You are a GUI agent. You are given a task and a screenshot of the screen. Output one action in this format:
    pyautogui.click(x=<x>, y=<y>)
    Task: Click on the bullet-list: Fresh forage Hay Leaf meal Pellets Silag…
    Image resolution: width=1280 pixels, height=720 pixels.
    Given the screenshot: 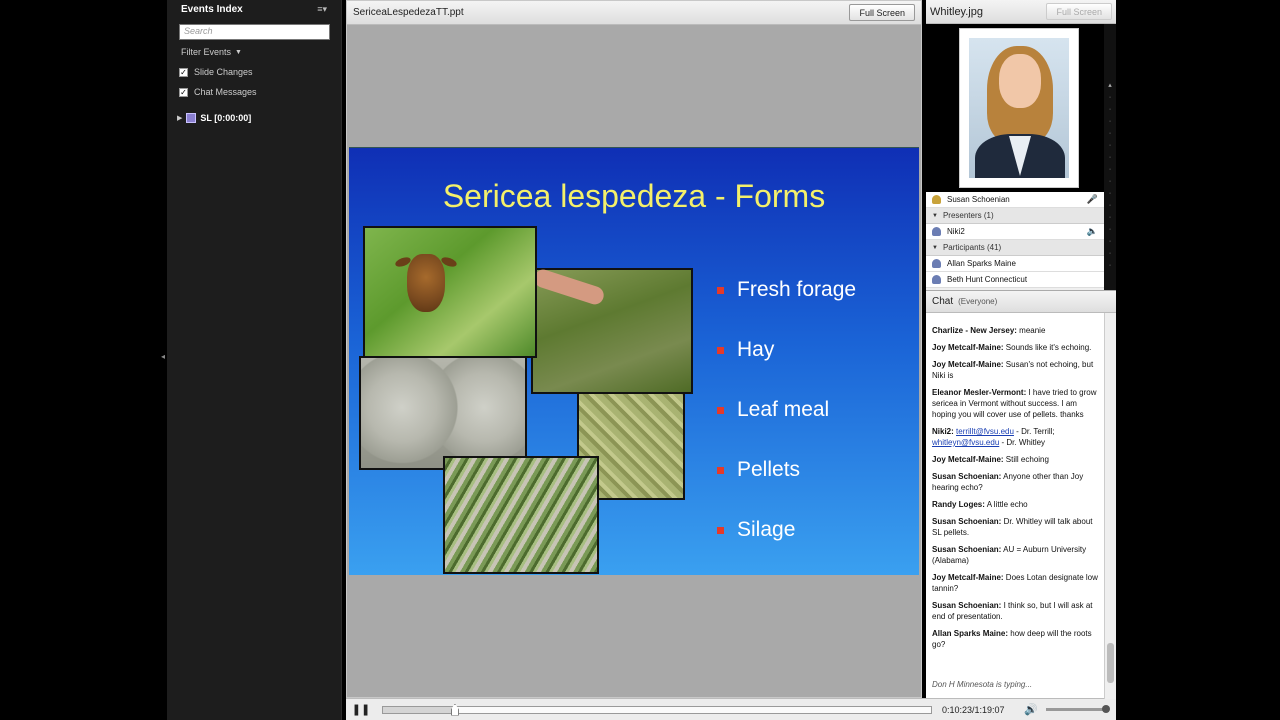 What is the action you would take?
    pyautogui.click(x=786, y=410)
    